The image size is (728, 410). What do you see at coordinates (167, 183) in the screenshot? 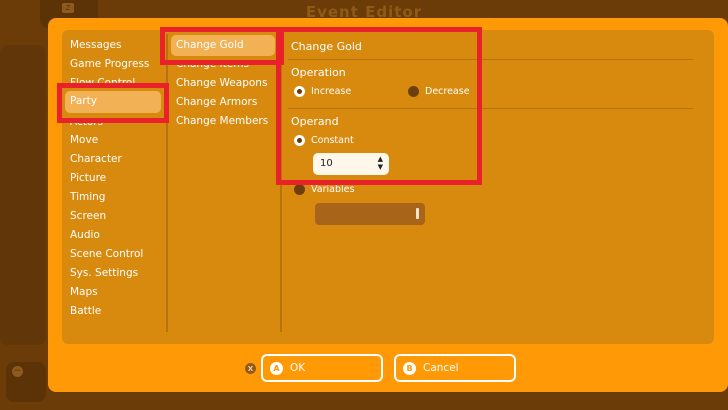
I see `category-divider` at bounding box center [167, 183].